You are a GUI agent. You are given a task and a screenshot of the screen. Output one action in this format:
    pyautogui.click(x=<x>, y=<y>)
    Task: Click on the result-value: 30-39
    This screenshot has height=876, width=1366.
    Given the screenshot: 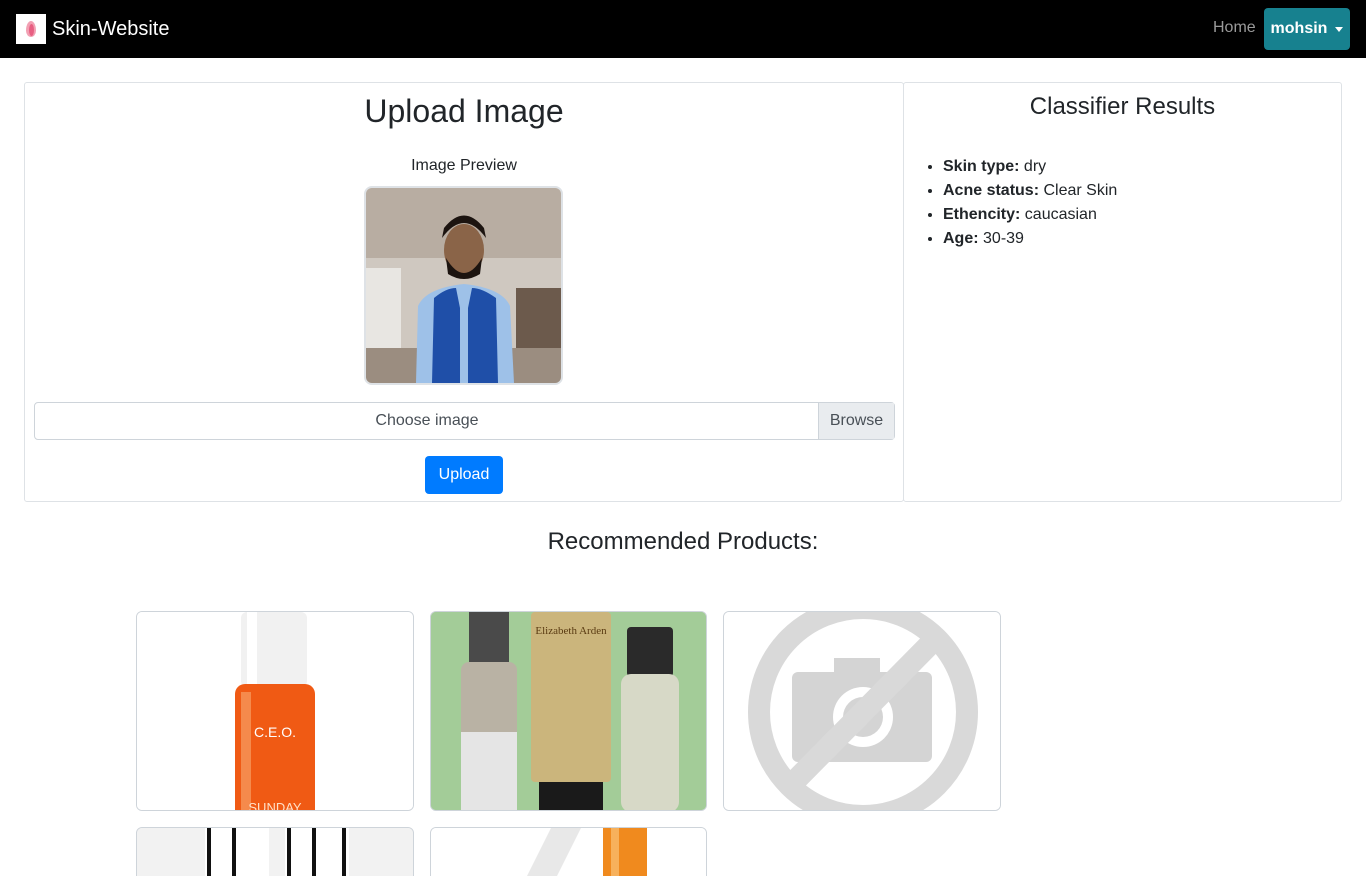 What is the action you would take?
    pyautogui.click(x=1003, y=238)
    